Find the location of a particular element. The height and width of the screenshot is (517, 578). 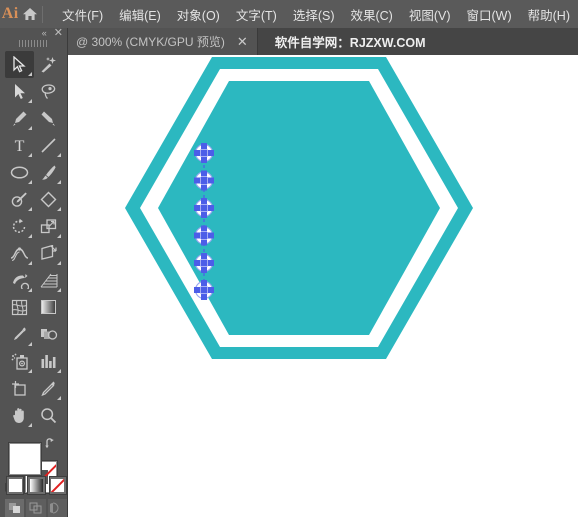

menu-item-type: 文字(T) is located at coordinates (256, 14).